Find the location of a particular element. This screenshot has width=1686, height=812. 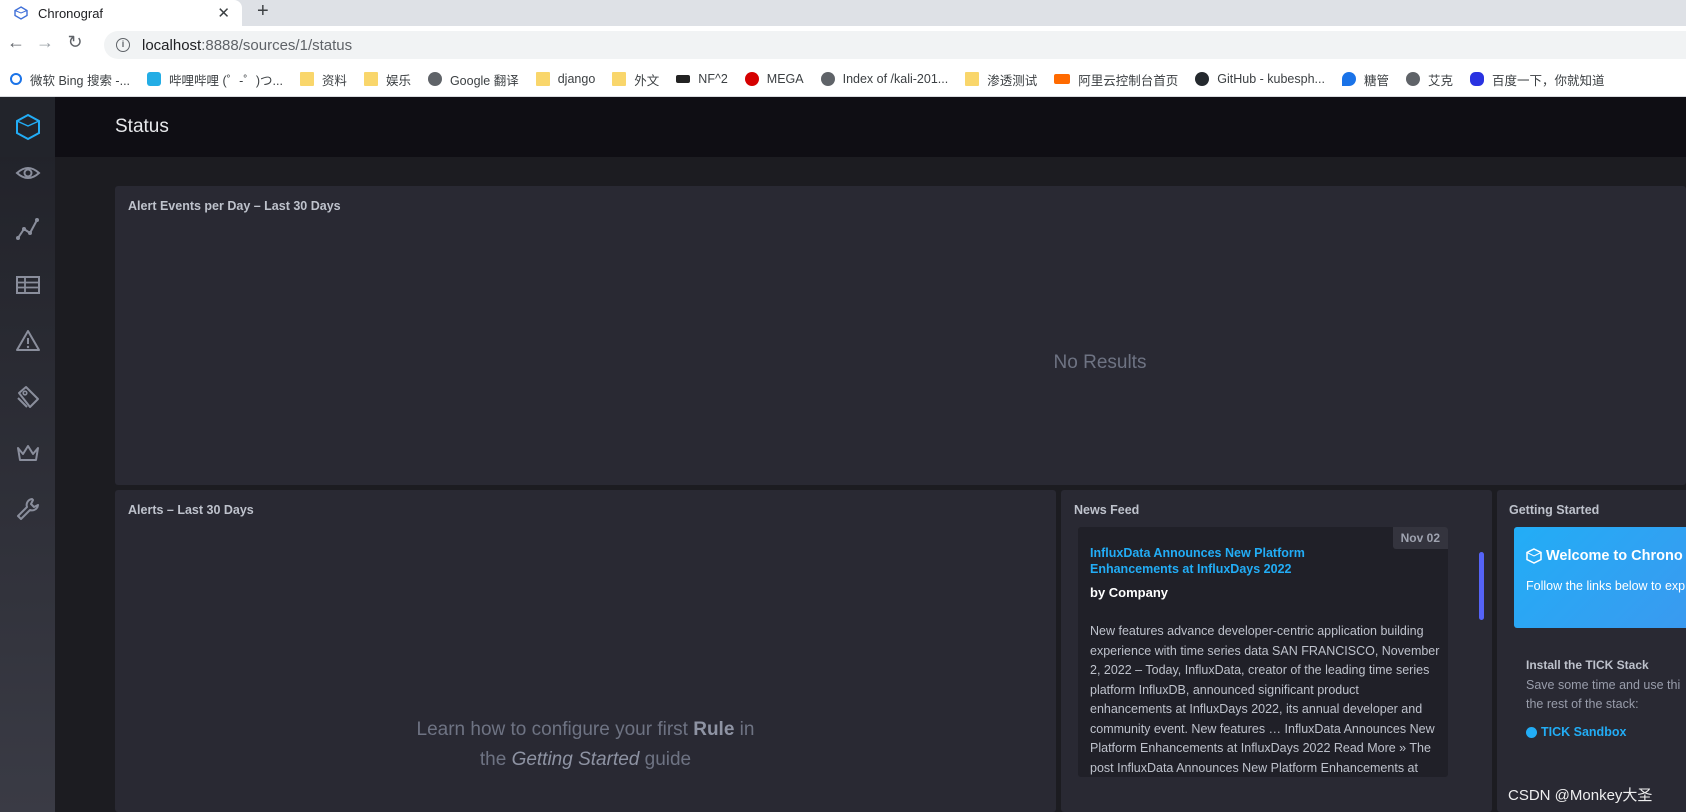

reload-icon: ↻ is located at coordinates (75, 42).